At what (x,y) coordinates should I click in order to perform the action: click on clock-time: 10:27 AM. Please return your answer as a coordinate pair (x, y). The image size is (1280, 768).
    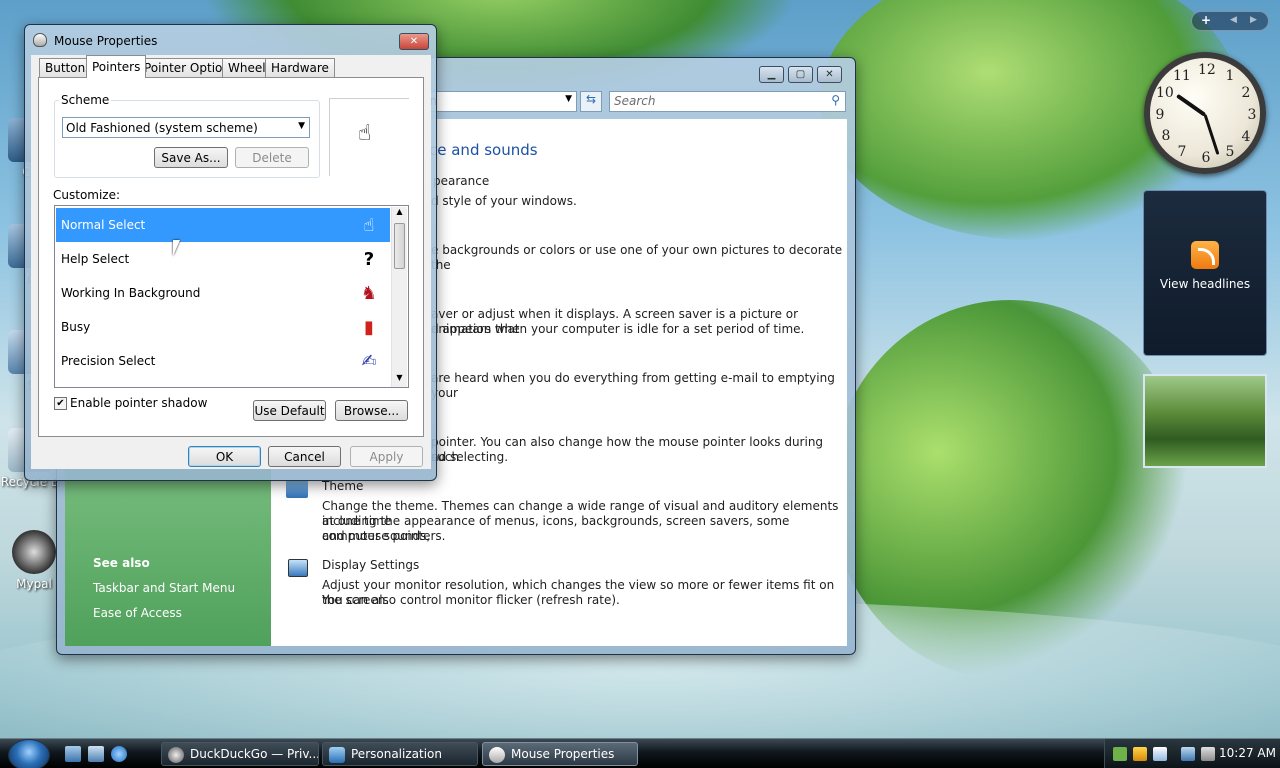
    Looking at the image, I should click on (1247, 753).